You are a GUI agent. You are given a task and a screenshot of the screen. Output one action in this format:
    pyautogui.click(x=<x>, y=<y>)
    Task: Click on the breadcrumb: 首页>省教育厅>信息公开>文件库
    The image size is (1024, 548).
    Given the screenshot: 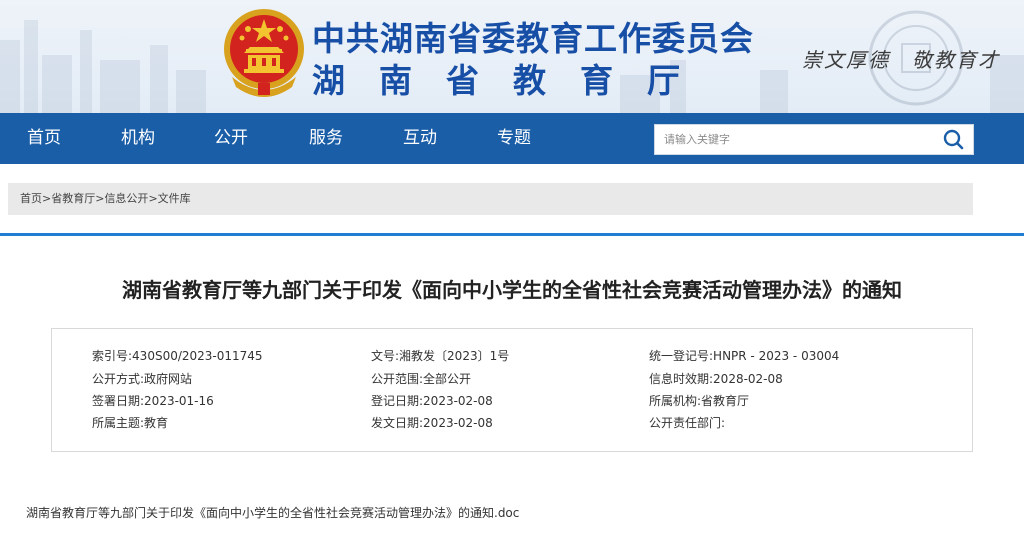 What is the action you would take?
    pyautogui.click(x=490, y=199)
    